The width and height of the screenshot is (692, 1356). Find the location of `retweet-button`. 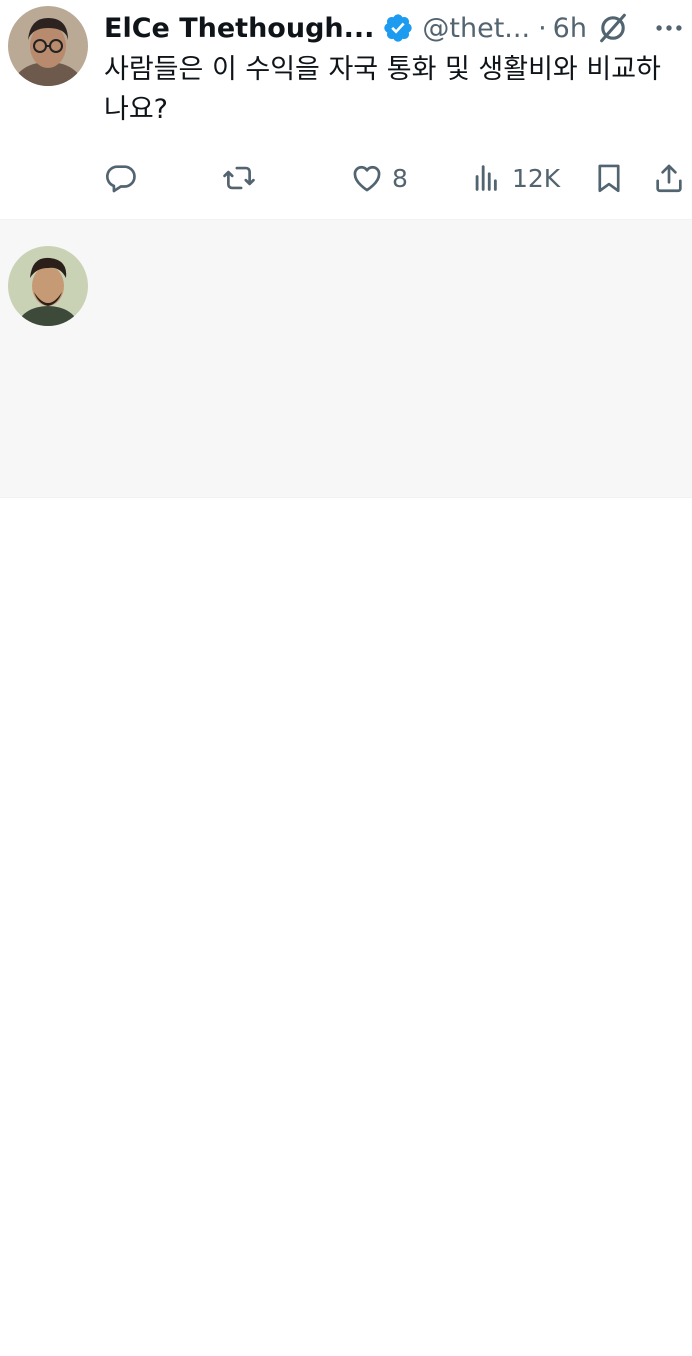

retweet-button is located at coordinates (243, 178).